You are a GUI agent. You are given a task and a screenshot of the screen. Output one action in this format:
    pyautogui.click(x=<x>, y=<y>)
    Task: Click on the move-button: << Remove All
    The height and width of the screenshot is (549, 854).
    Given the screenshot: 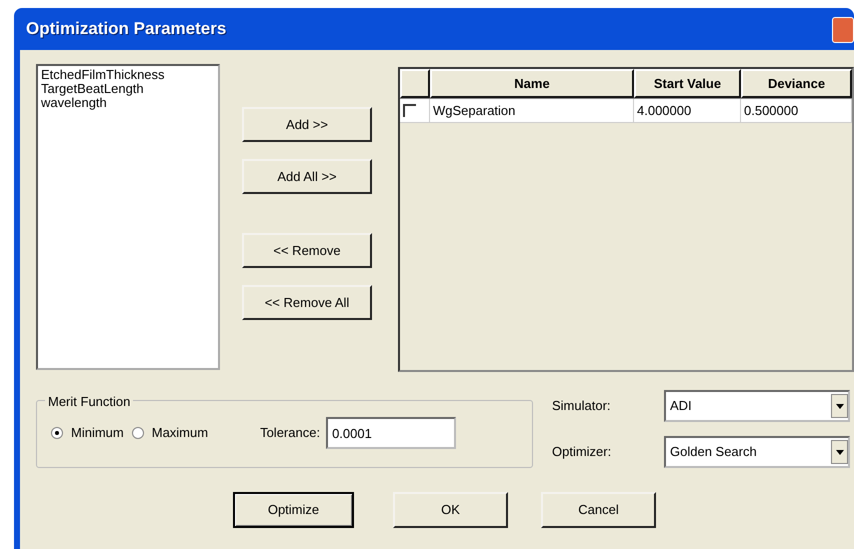 What is the action you would take?
    pyautogui.click(x=307, y=302)
    